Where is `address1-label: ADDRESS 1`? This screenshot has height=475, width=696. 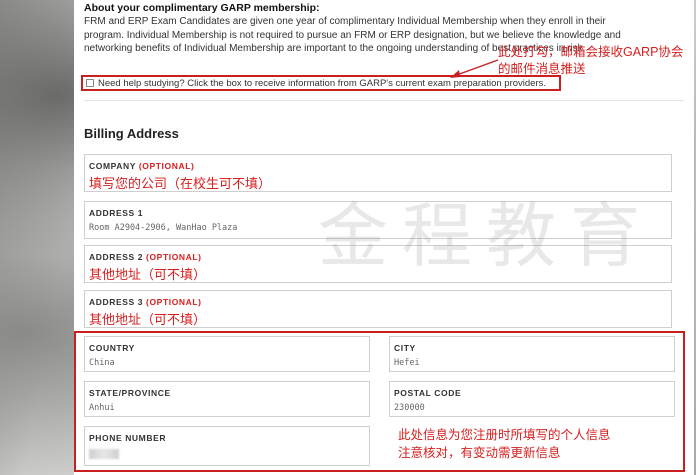
address1-label: ADDRESS 1 is located at coordinates (116, 213).